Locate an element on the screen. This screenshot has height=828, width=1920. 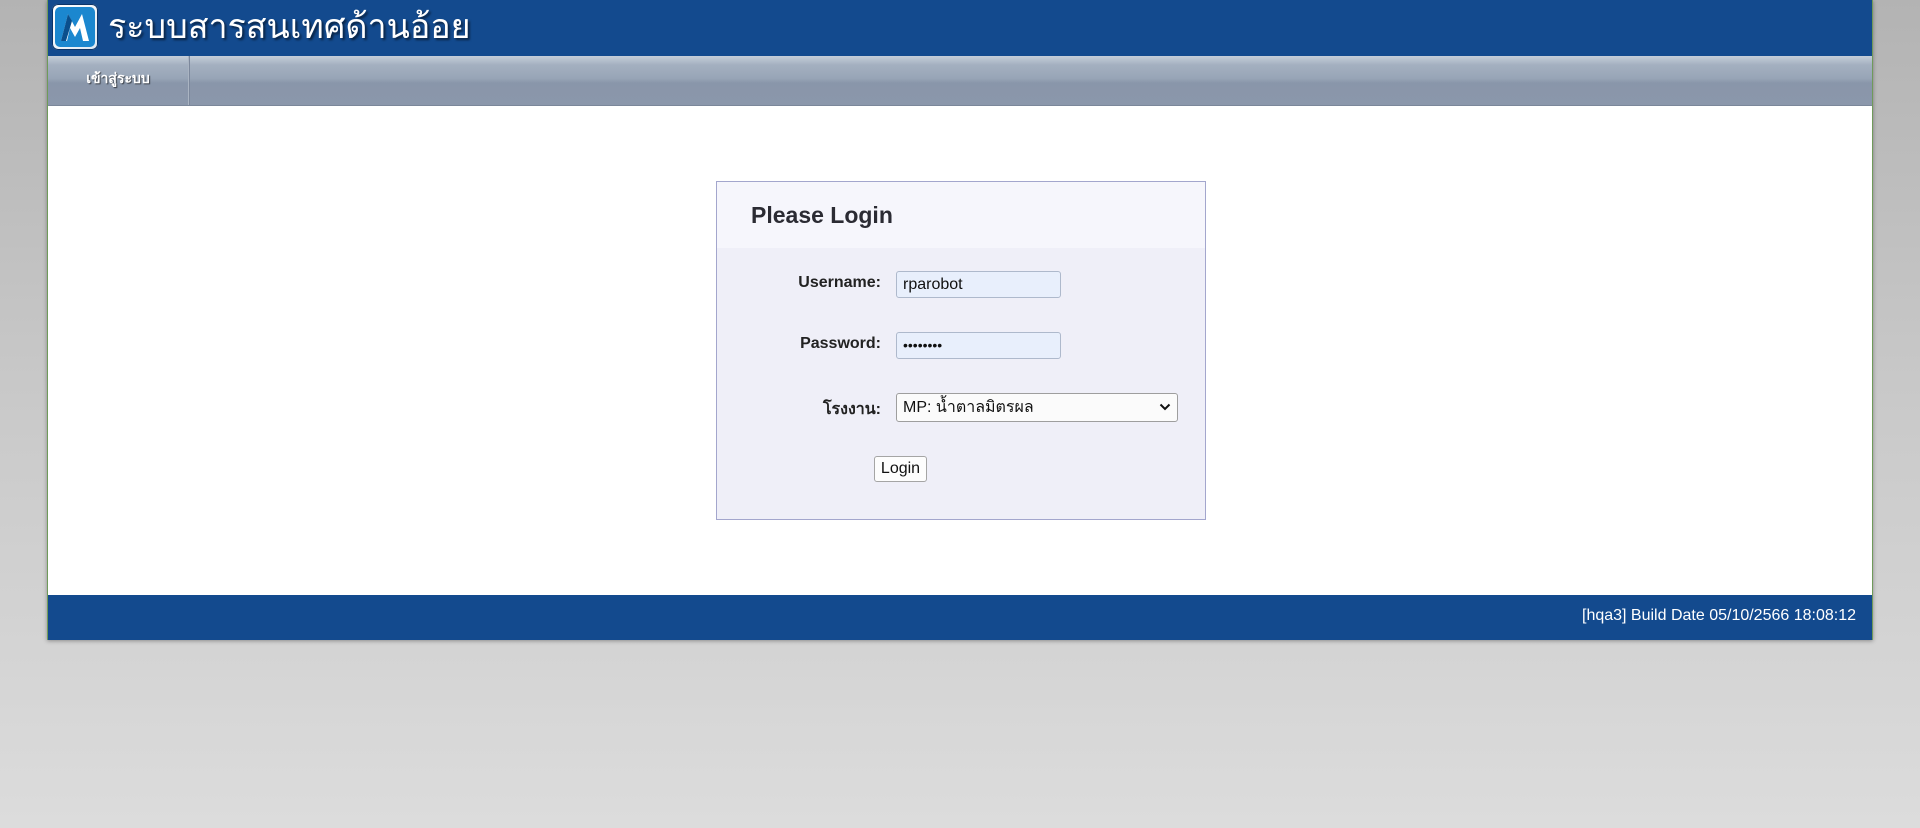
build-info: [hqa3] Build Date 05/10/2566 18:08:12 is located at coordinates (1719, 615).